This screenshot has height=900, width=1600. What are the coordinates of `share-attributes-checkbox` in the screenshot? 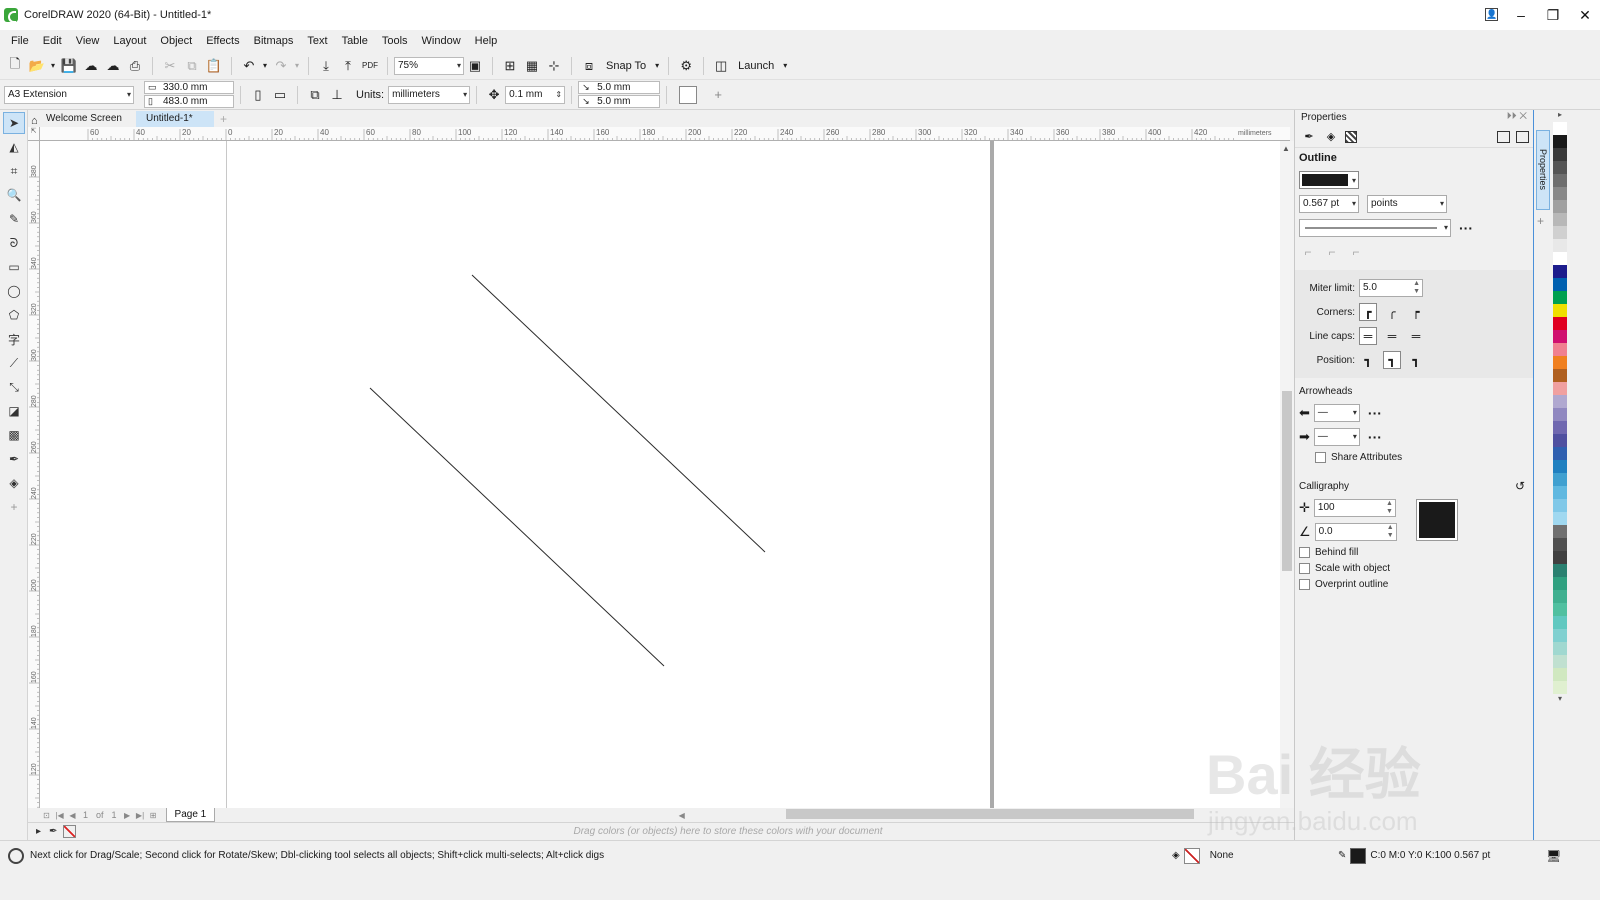 It's located at (1320, 457).